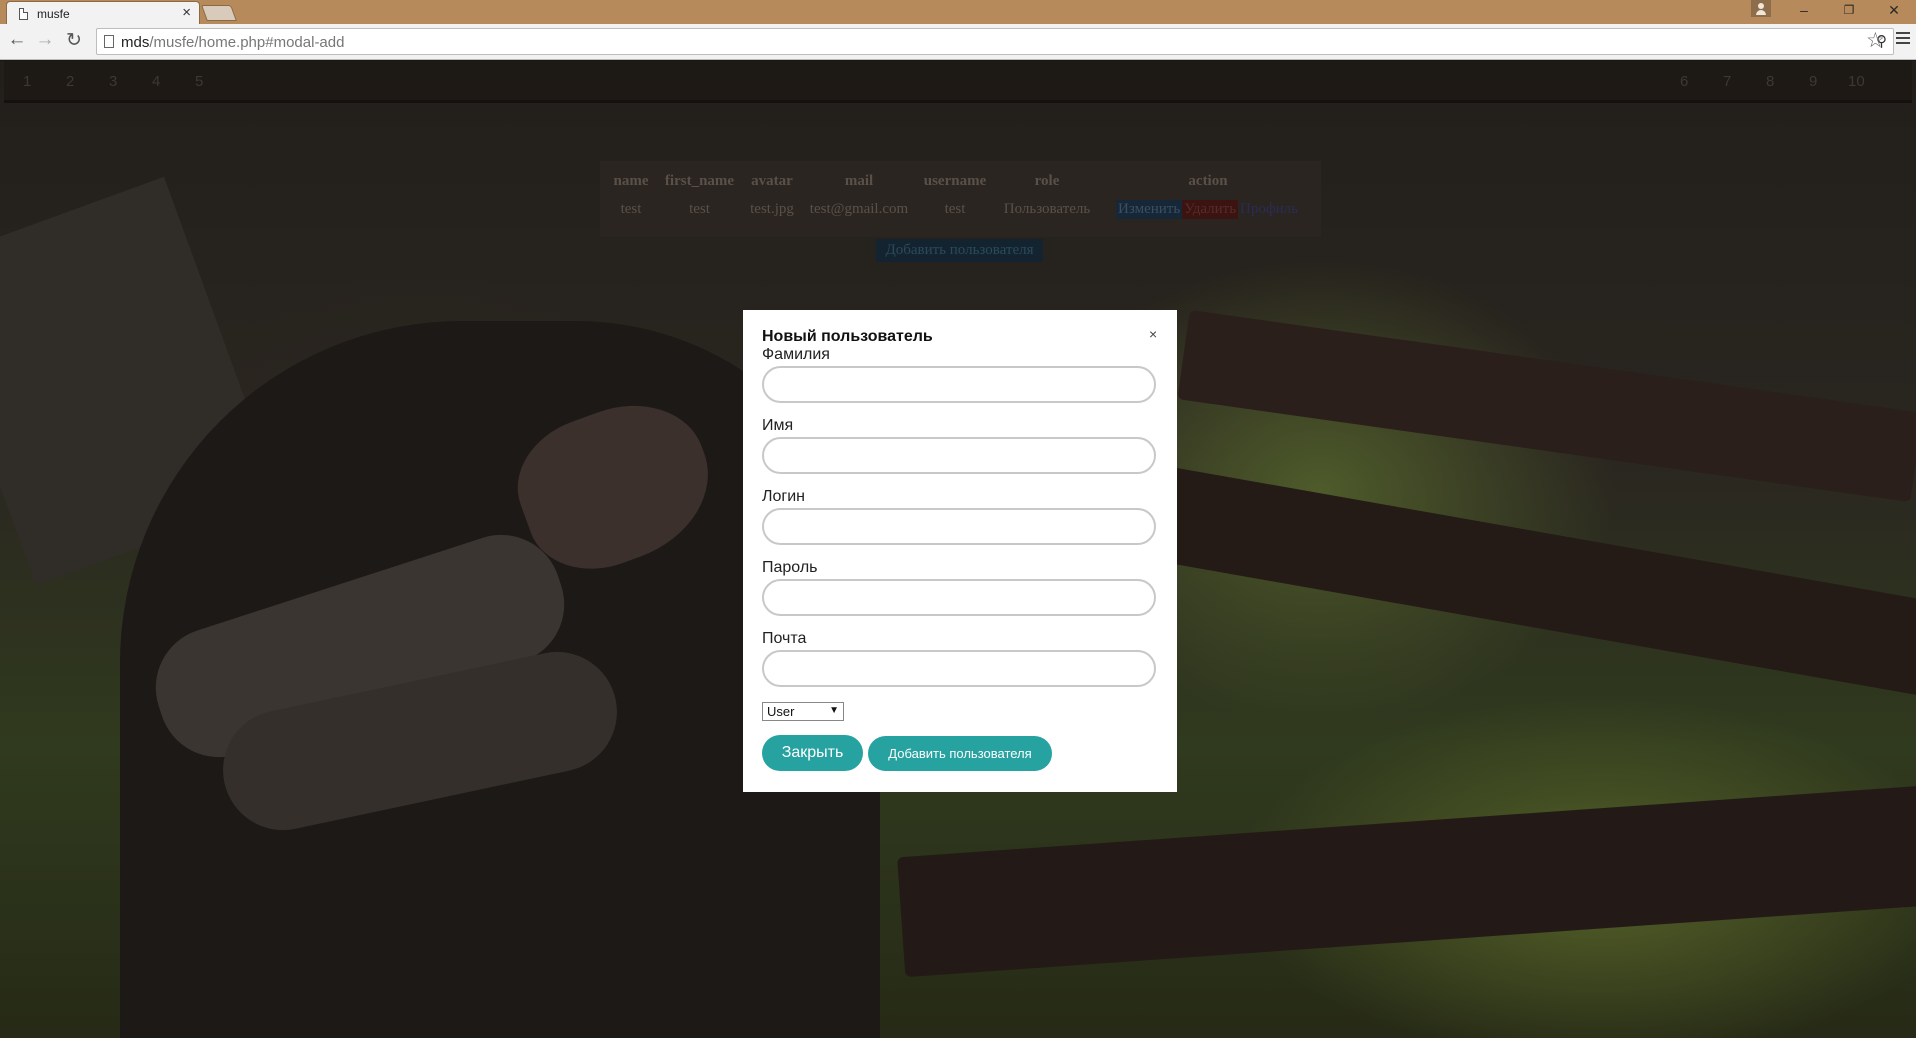  Describe the element at coordinates (109, 41) in the screenshot. I see `page-icon` at that location.